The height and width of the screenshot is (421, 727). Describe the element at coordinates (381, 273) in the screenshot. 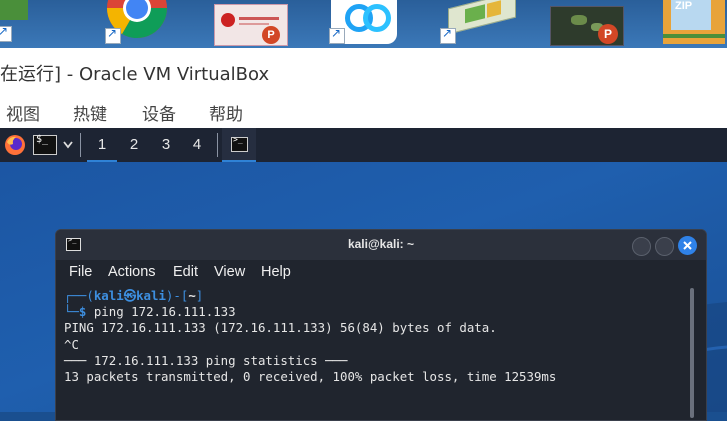

I see `terminal-menu-bar: File Actions Edit View Help` at that location.